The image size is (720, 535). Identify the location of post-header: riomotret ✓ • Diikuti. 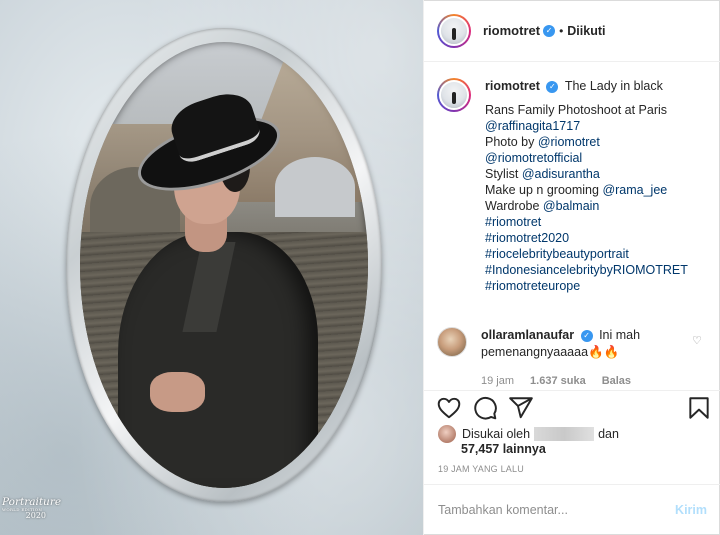
(572, 31).